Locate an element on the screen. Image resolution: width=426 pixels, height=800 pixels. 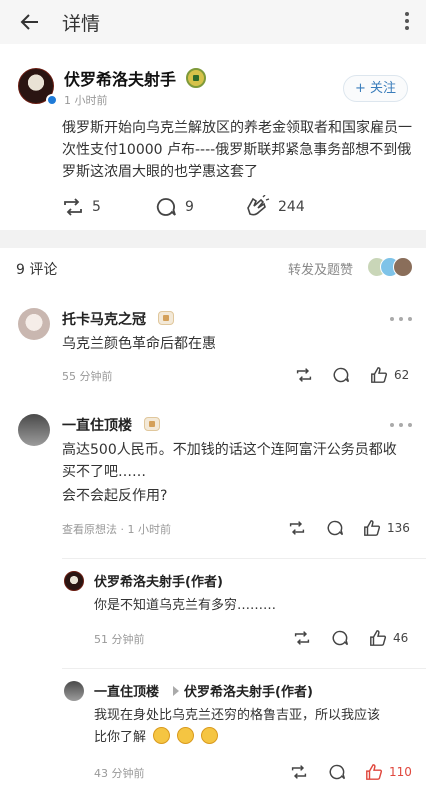
like-button: 244 is located at coordinates (274, 207).